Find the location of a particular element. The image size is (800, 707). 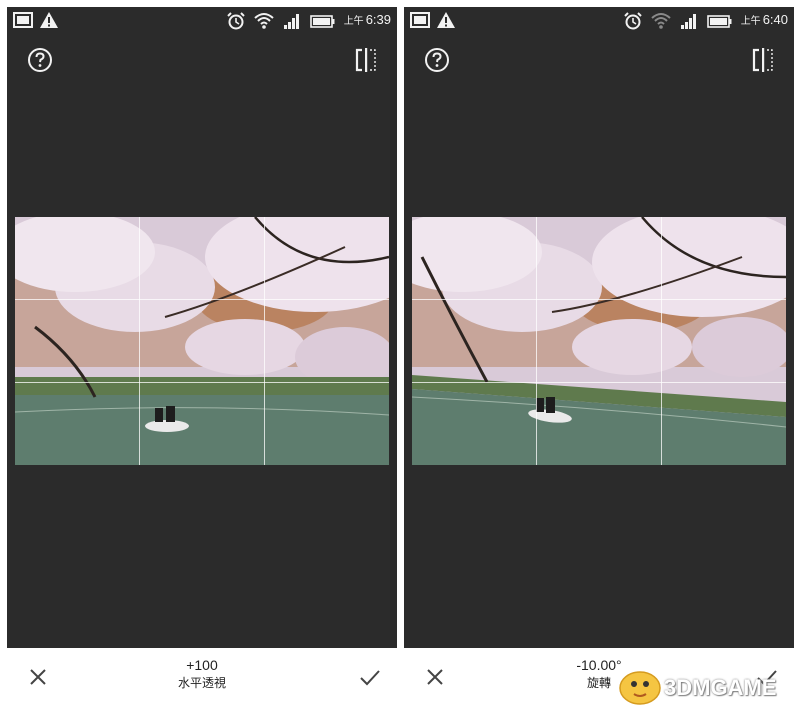

status-time: 上午 6:40 is located at coordinates (764, 19).